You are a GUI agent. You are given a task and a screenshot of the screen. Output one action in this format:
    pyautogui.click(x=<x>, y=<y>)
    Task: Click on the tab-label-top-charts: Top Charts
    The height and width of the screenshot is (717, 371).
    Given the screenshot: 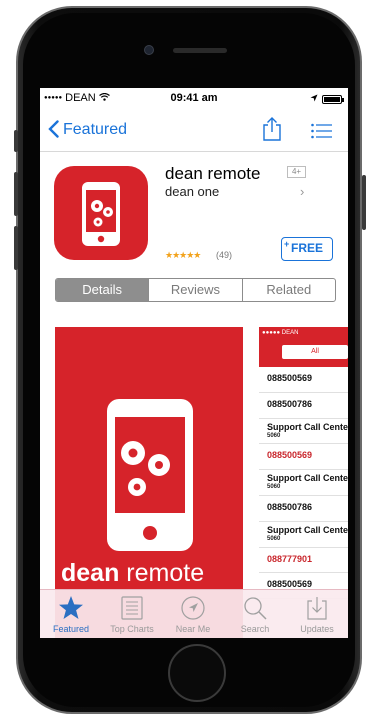 What is the action you would take?
    pyautogui.click(x=132, y=629)
    